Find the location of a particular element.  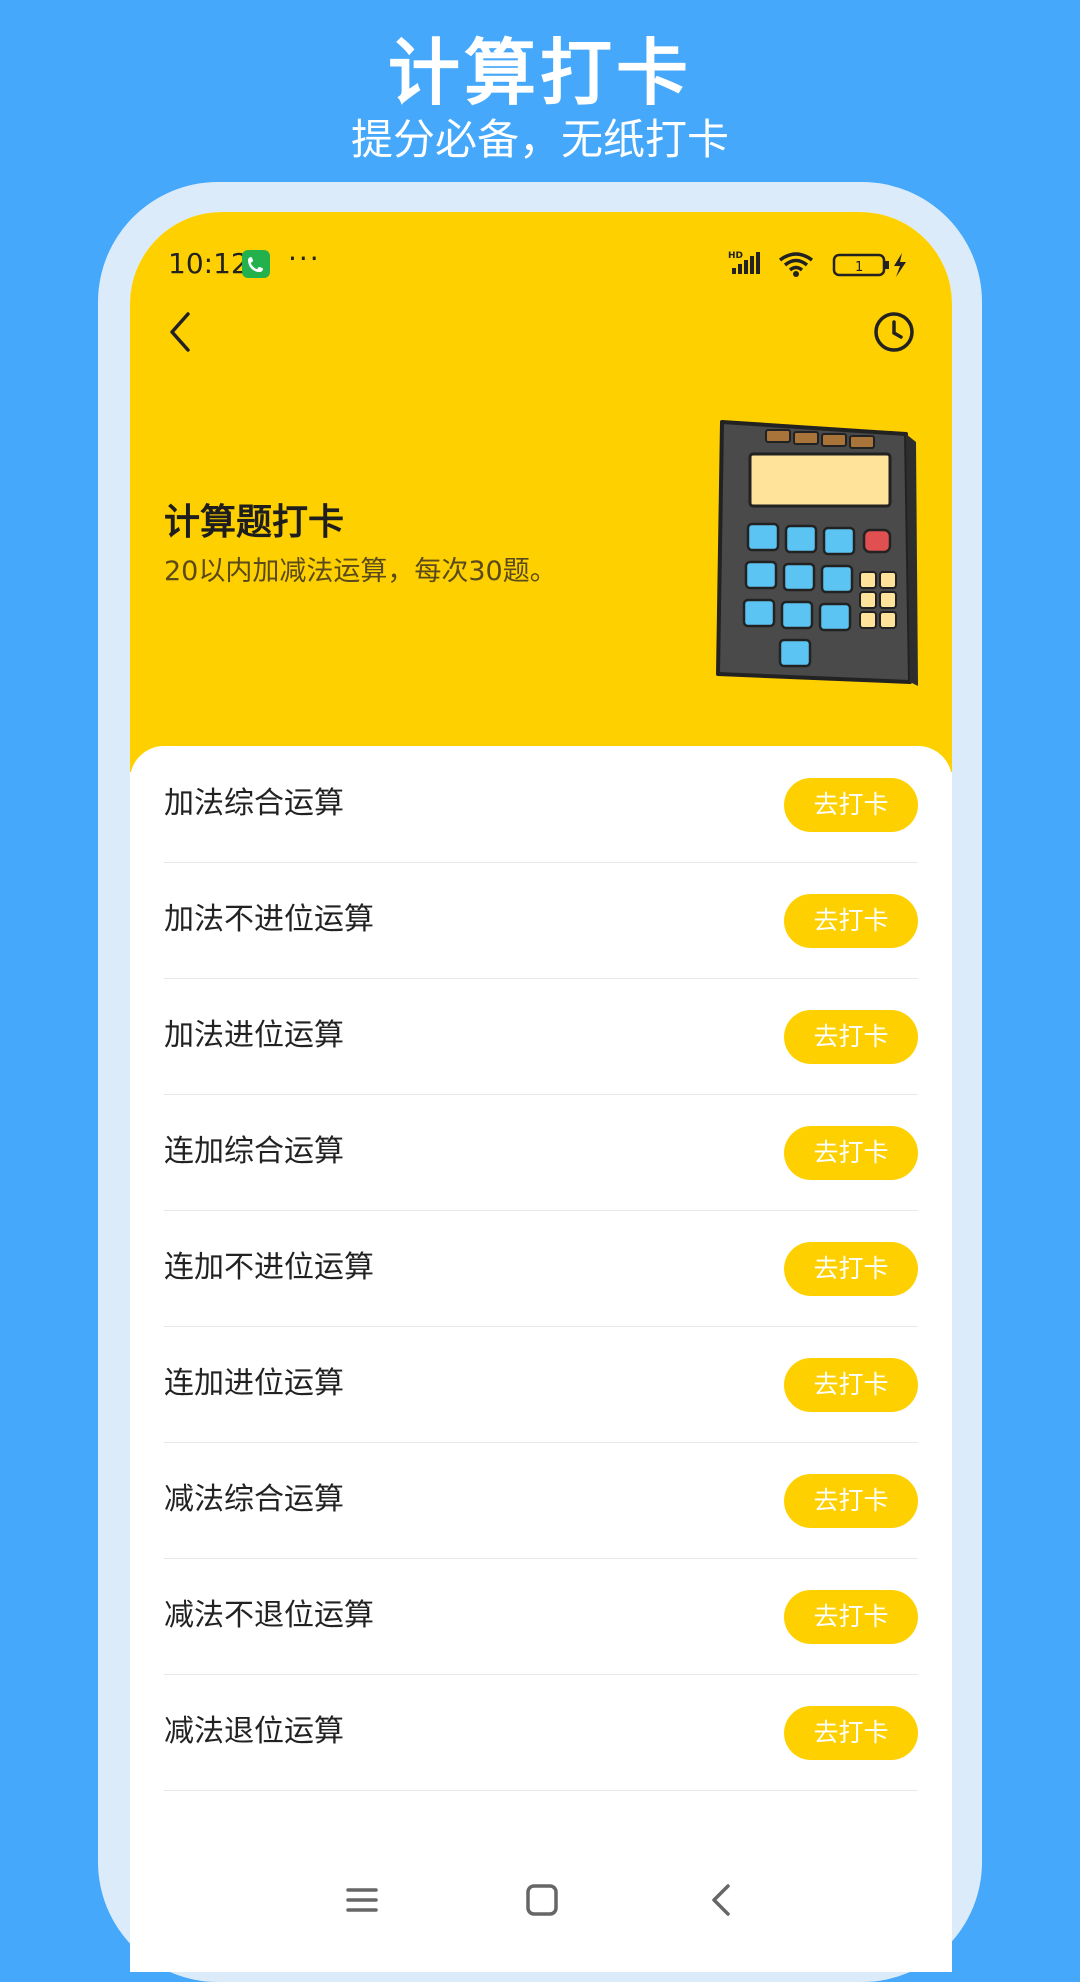

list-item: 连加进位运算 去打卡 is located at coordinates (541, 1384).